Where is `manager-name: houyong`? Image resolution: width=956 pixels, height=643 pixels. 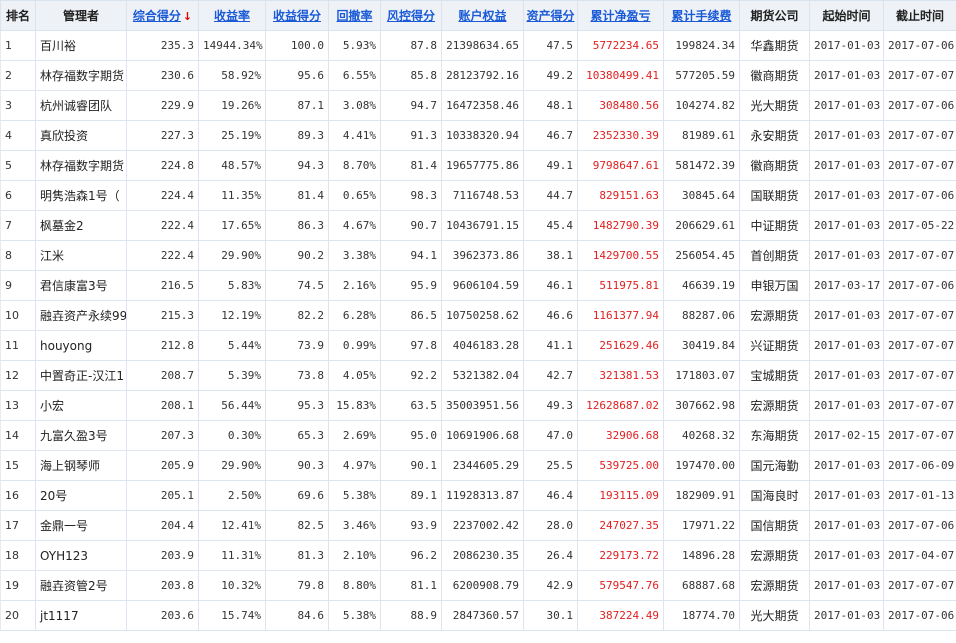 manager-name: houyong is located at coordinates (81, 345).